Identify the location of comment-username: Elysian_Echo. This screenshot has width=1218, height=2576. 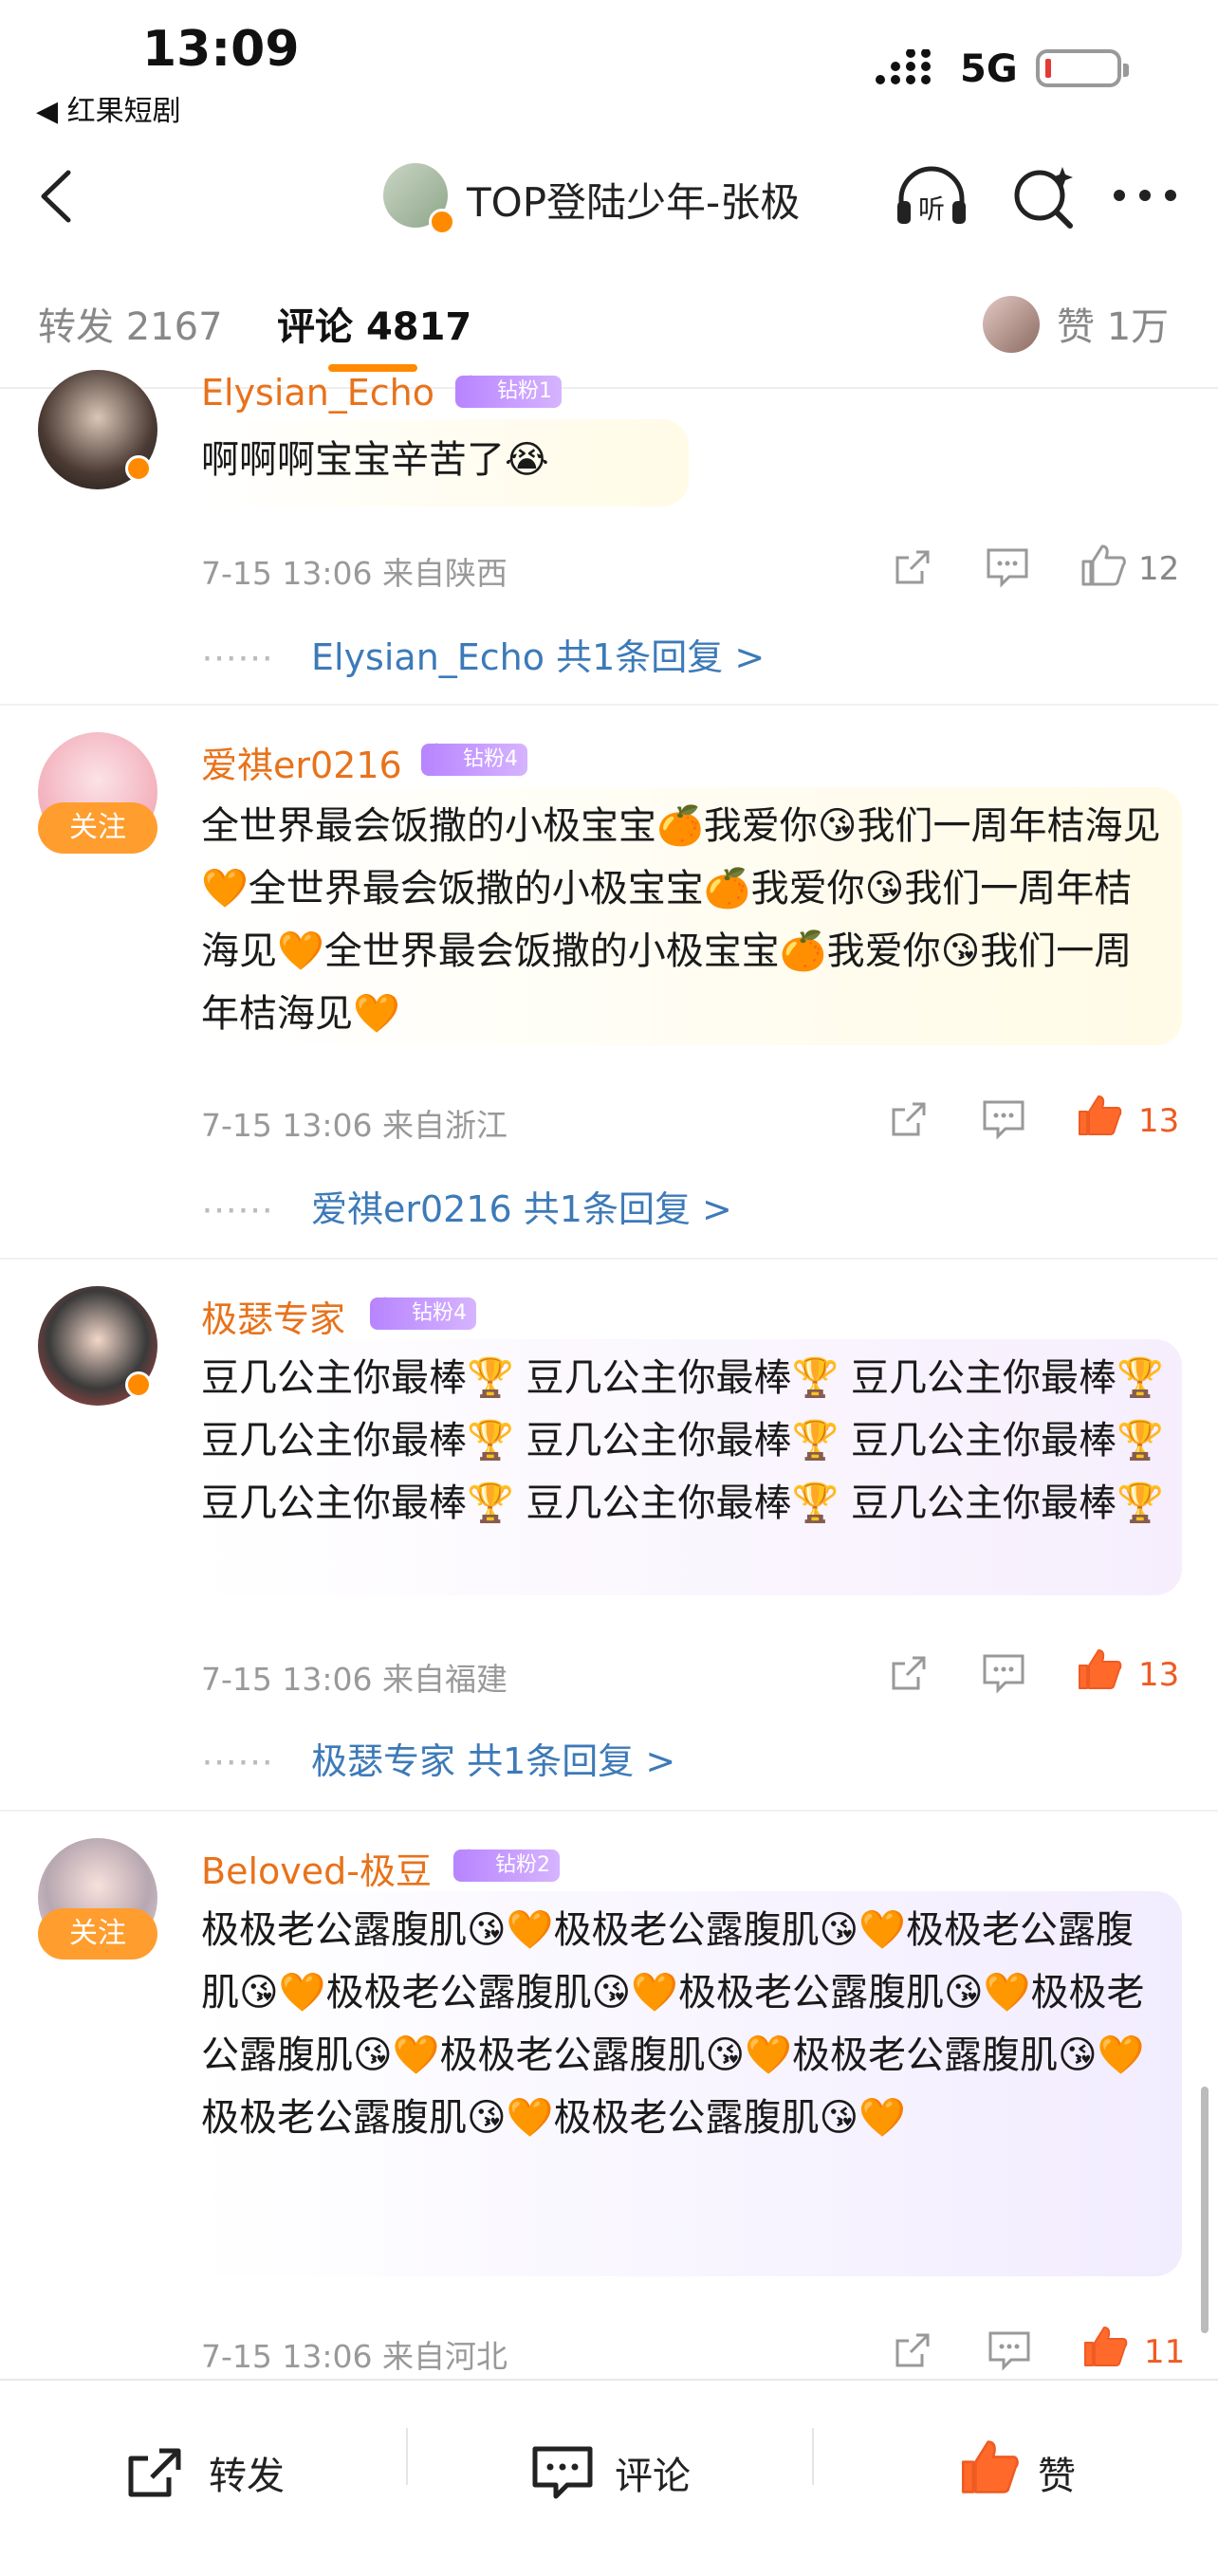
(318, 393).